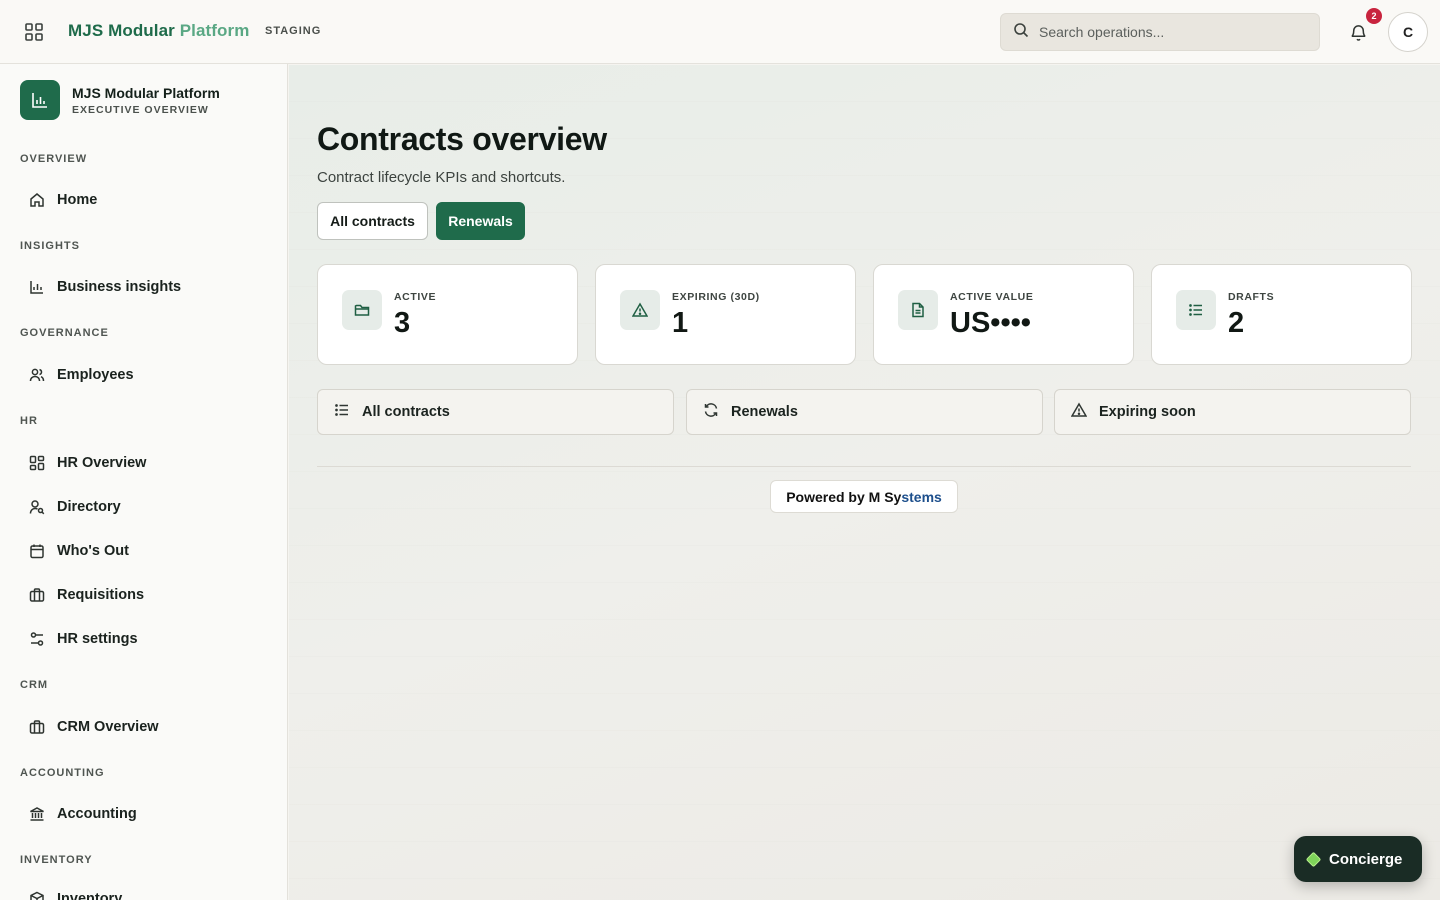  What do you see at coordinates (495, 412) in the screenshot?
I see `shortcut-all-contracts: All contracts` at bounding box center [495, 412].